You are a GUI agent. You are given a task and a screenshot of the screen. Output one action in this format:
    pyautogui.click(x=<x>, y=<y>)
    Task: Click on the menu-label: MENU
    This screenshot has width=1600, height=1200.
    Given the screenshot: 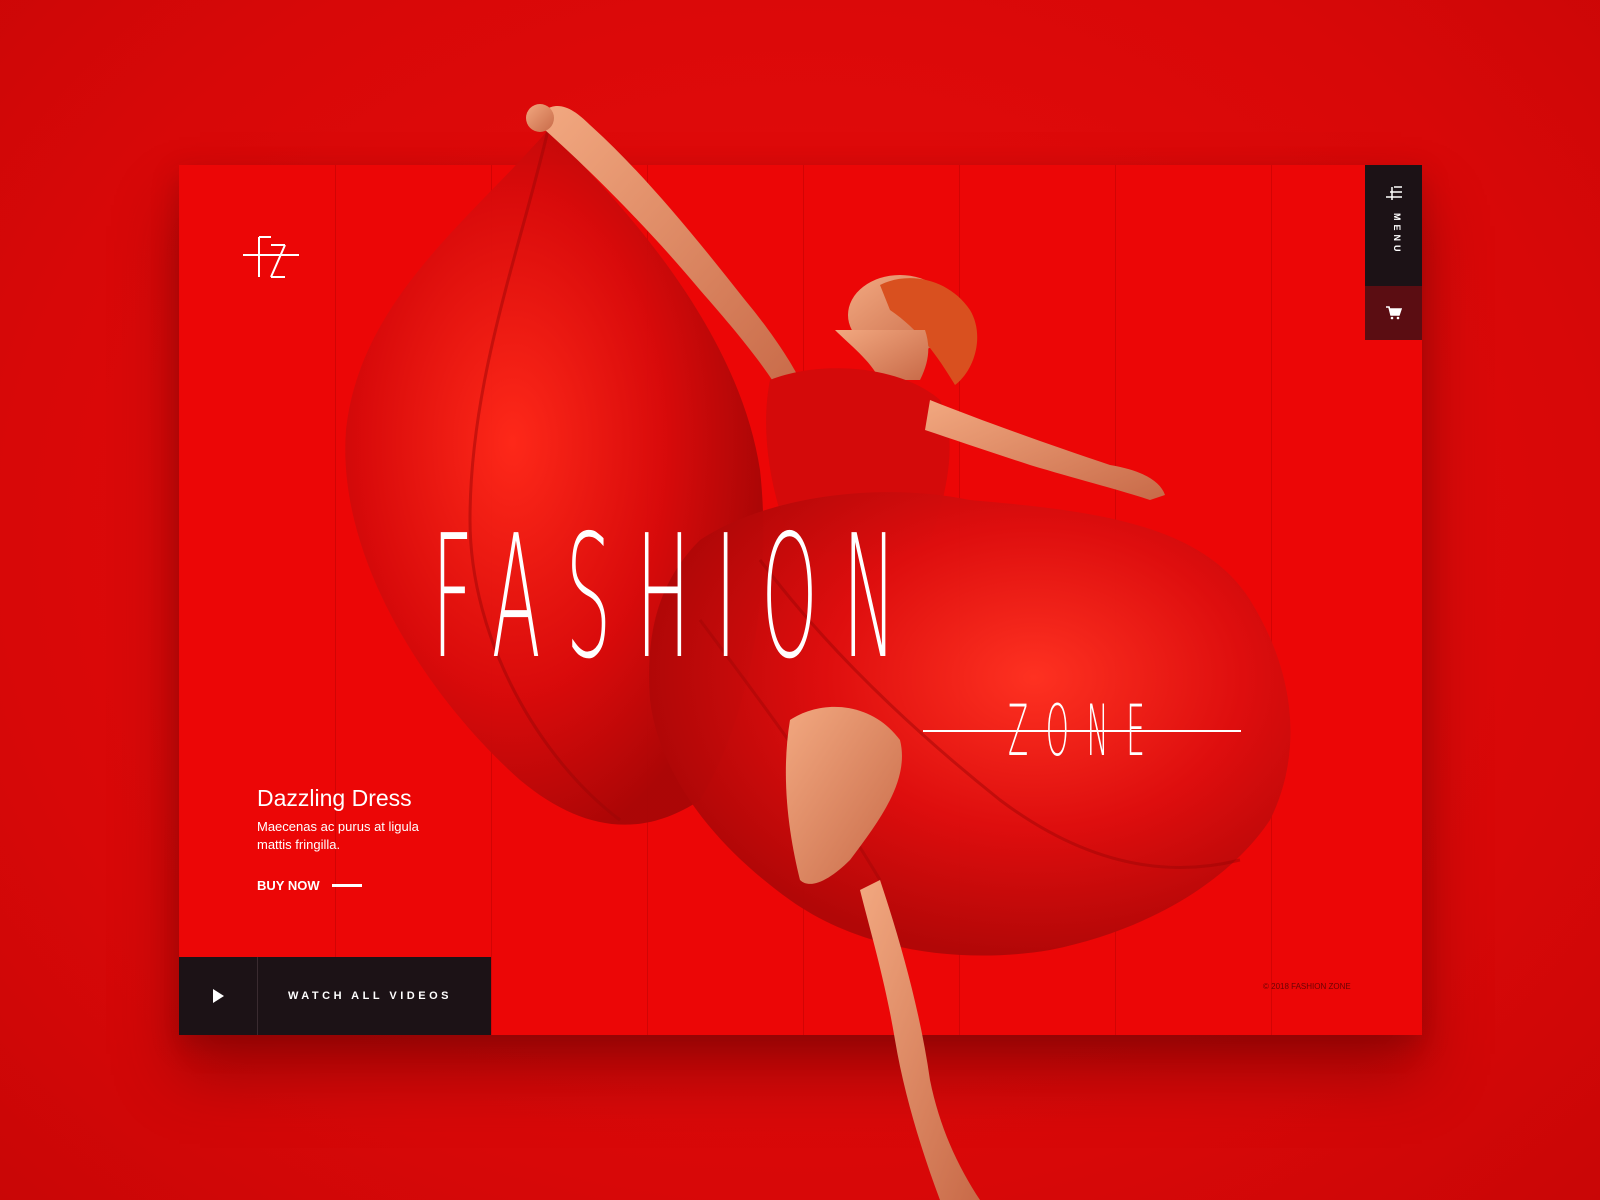 What is the action you would take?
    pyautogui.click(x=1397, y=234)
    